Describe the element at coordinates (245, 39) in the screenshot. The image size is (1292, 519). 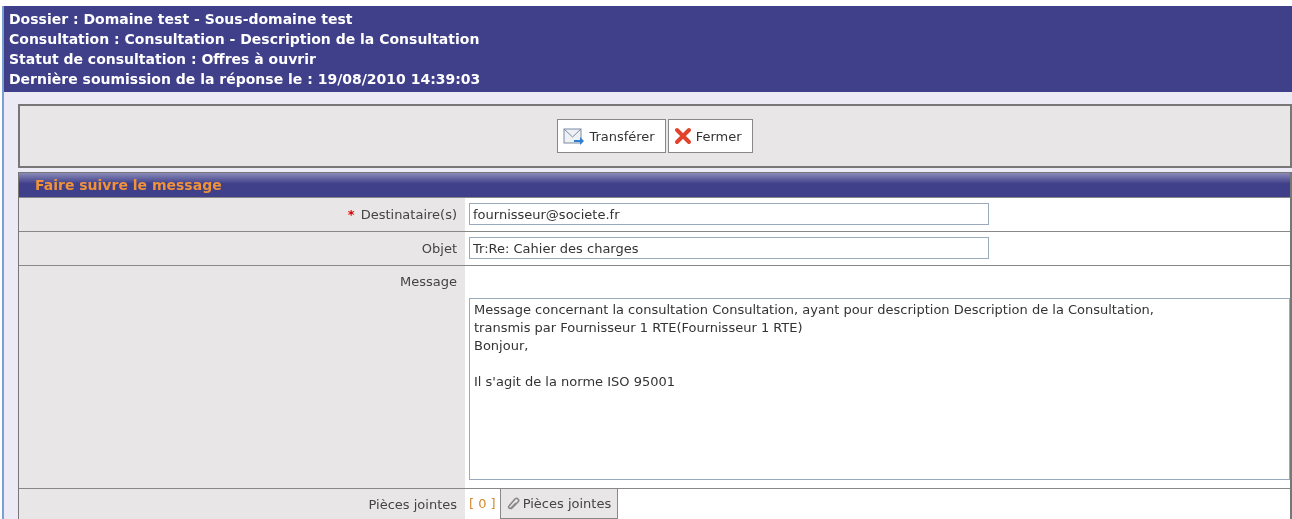
I see `header-line: Consultation : Consultation - Description de la Consultation` at that location.